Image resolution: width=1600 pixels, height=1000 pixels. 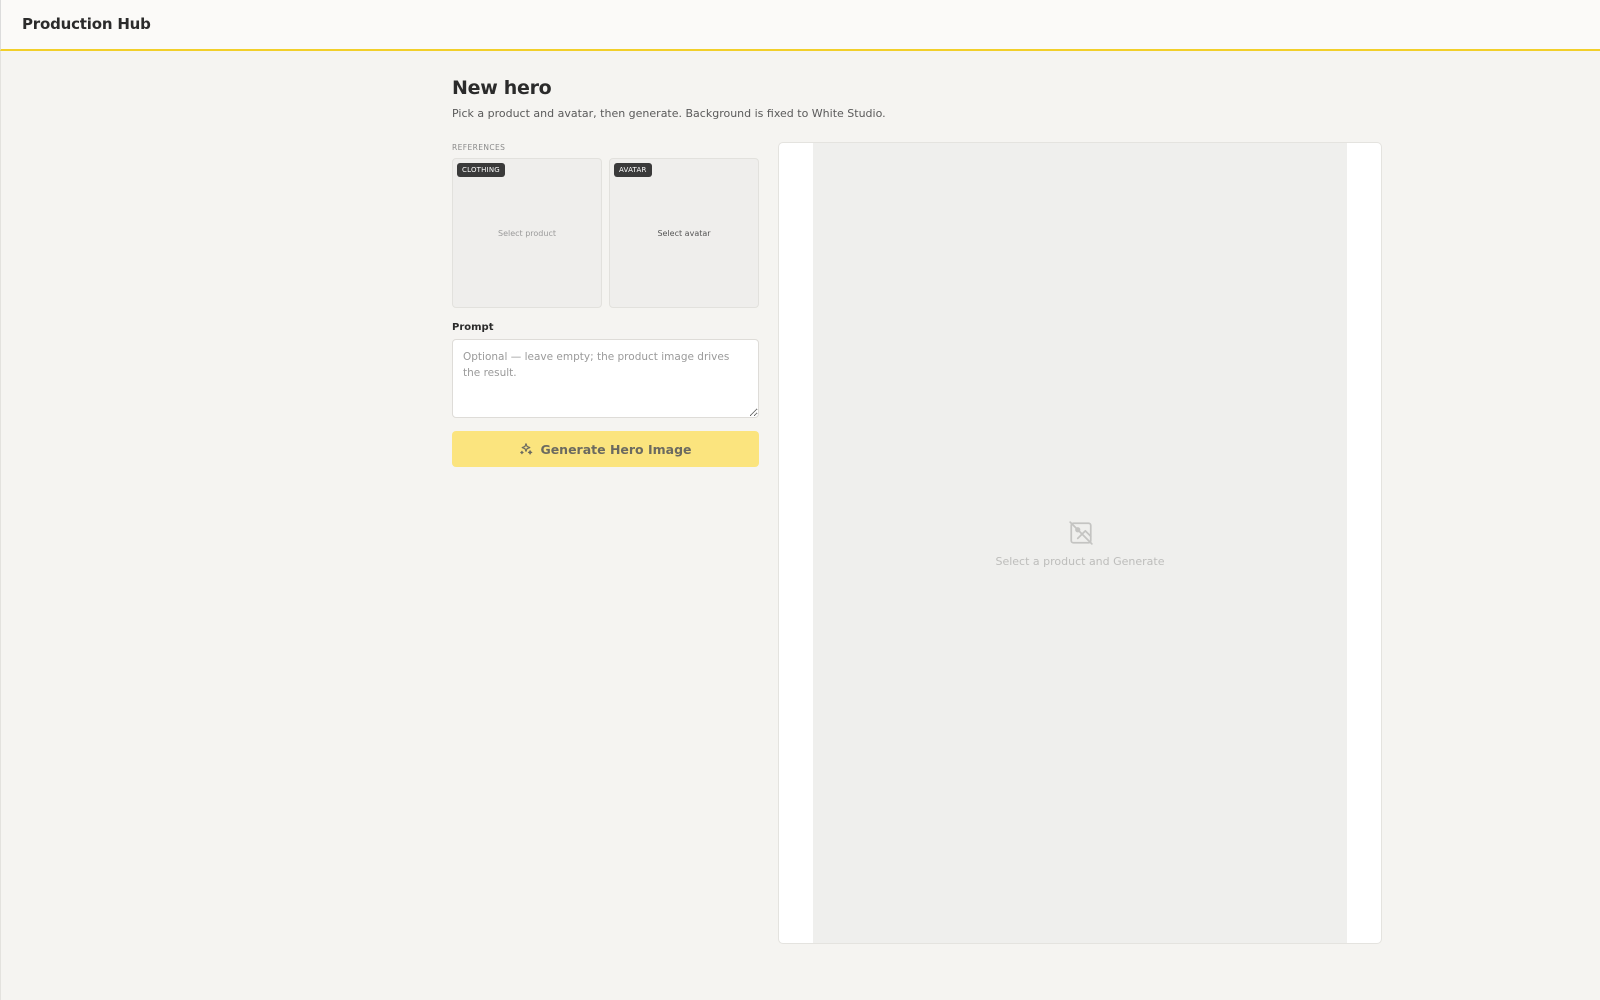 What do you see at coordinates (616, 449) in the screenshot?
I see `generate-button-label: Generate Hero Image` at bounding box center [616, 449].